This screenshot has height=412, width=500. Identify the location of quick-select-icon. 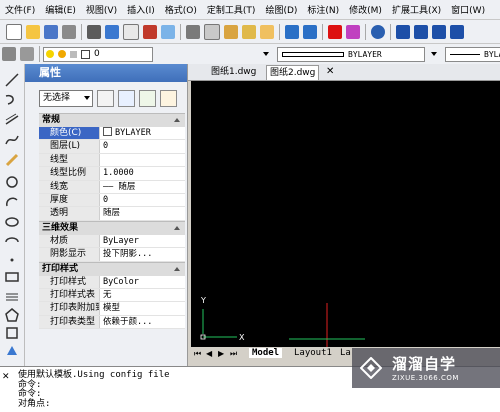
(147, 98).